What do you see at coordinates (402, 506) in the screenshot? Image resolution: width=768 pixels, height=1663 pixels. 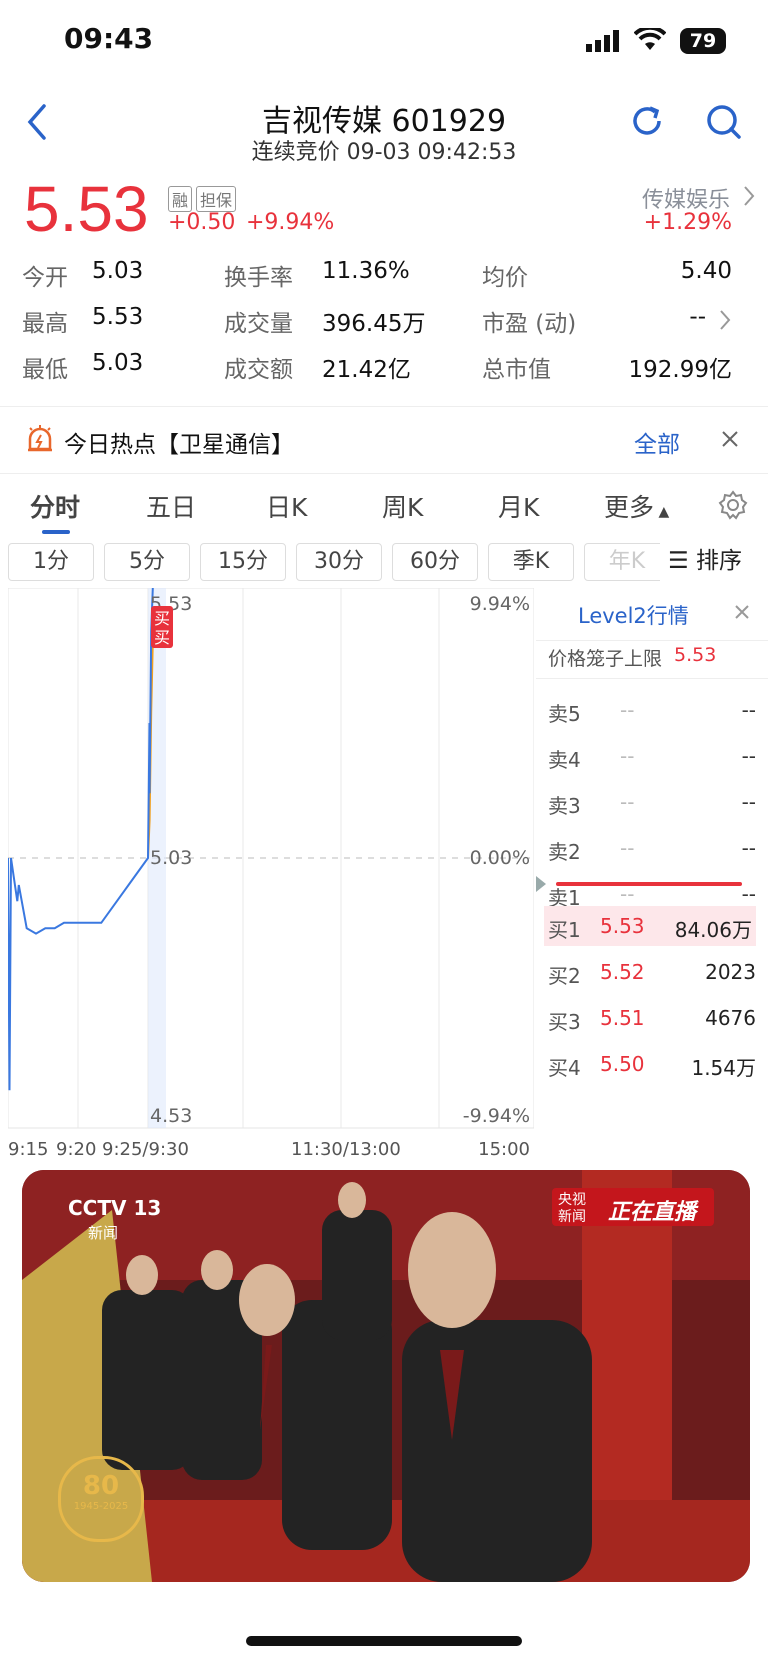 I see `tab-weekly-k: 周K` at bounding box center [402, 506].